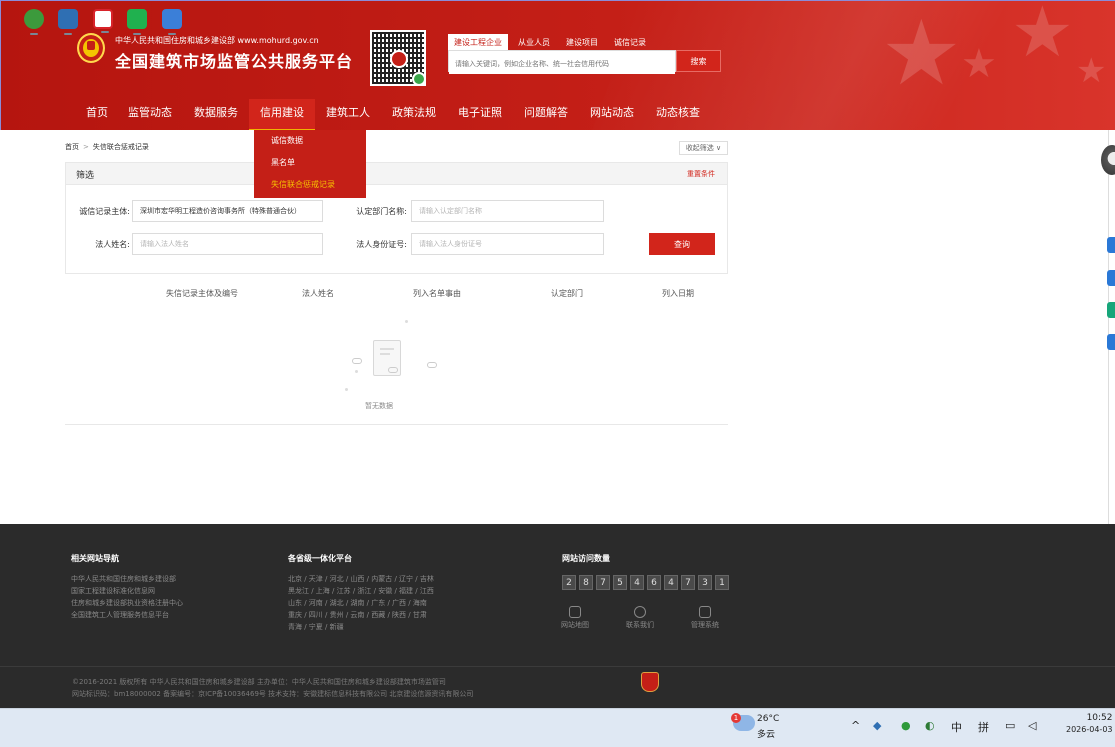 The height and width of the screenshot is (747, 1115). I want to click on visit-digit: 3, so click(705, 582).